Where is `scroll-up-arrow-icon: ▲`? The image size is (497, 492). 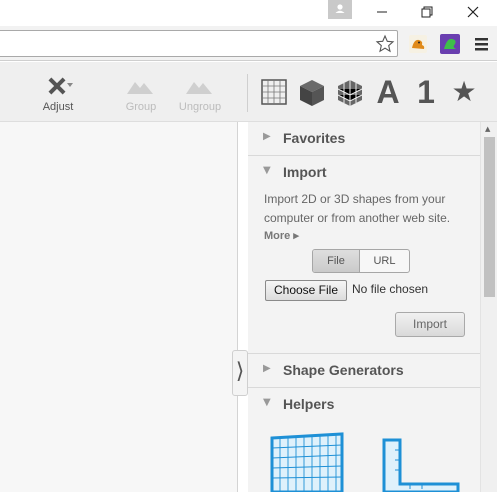
scroll-up-arrow-icon: ▲ is located at coordinates (487, 129).